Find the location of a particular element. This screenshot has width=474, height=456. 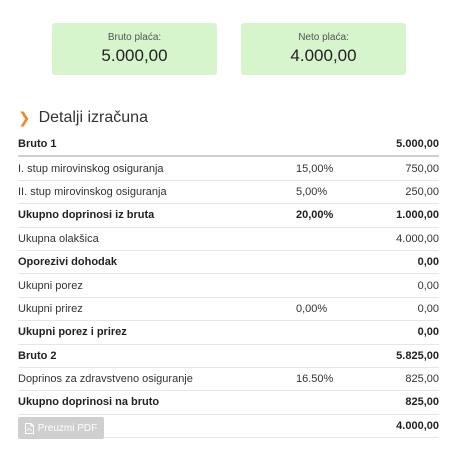

details-section-header: ❯ Detalji izračuna is located at coordinates (83, 118).